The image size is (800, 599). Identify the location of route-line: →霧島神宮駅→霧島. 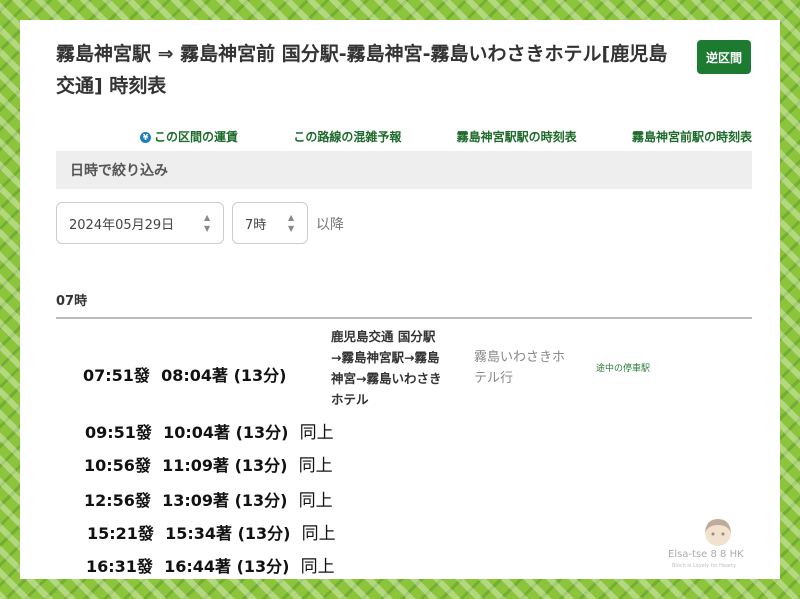
(385, 357).